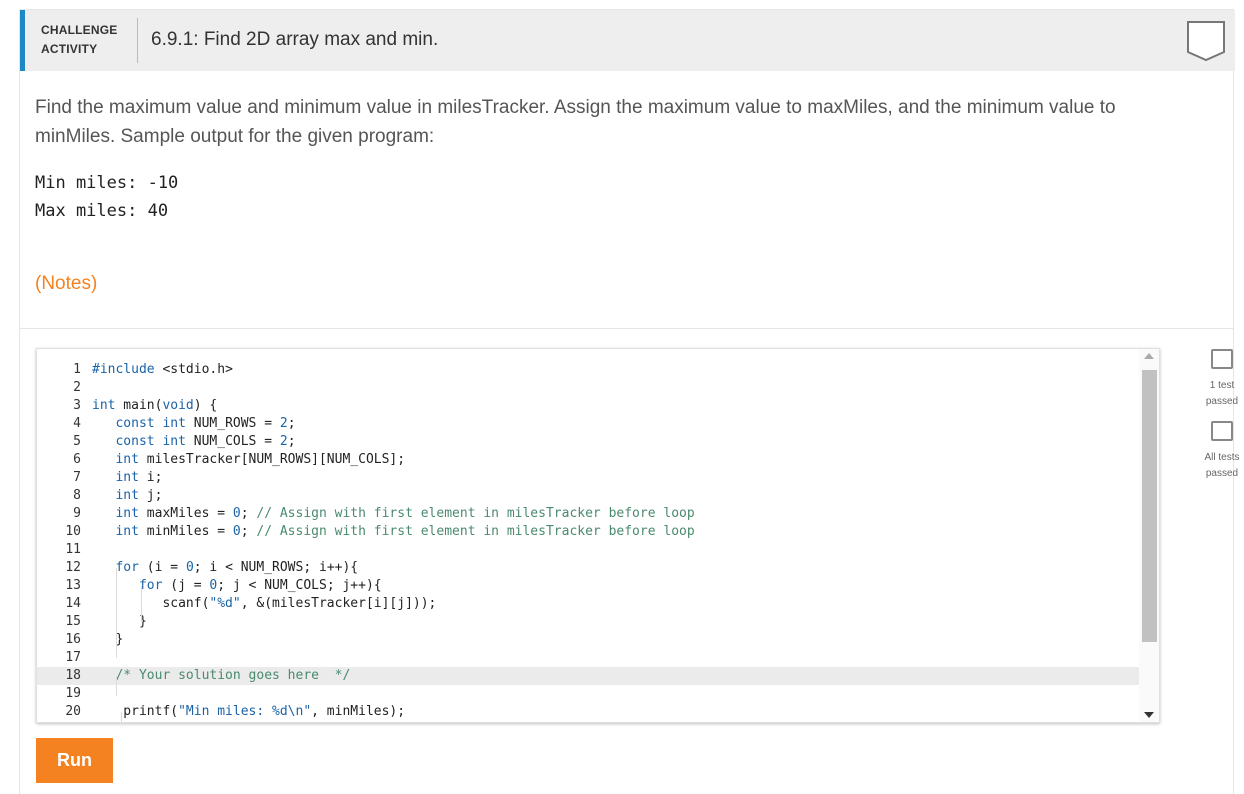 The height and width of the screenshot is (794, 1244). I want to click on line-number: 6, so click(77, 459).